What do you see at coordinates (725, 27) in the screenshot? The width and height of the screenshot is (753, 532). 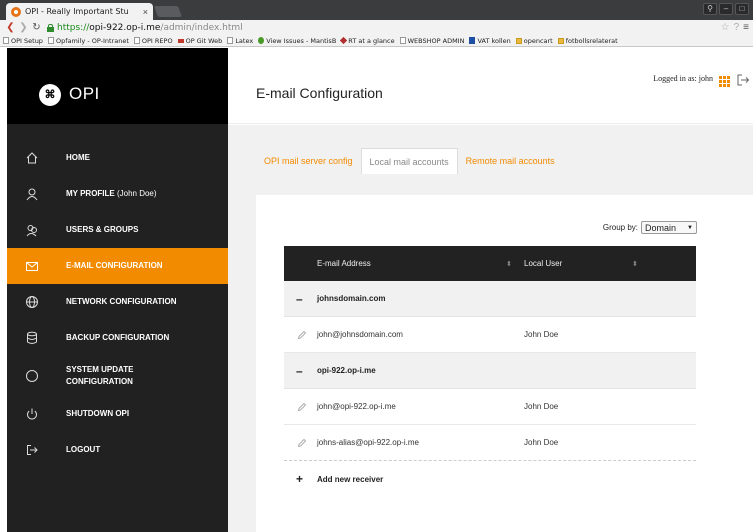 I see `bookmark-star-icon: ☆` at bounding box center [725, 27].